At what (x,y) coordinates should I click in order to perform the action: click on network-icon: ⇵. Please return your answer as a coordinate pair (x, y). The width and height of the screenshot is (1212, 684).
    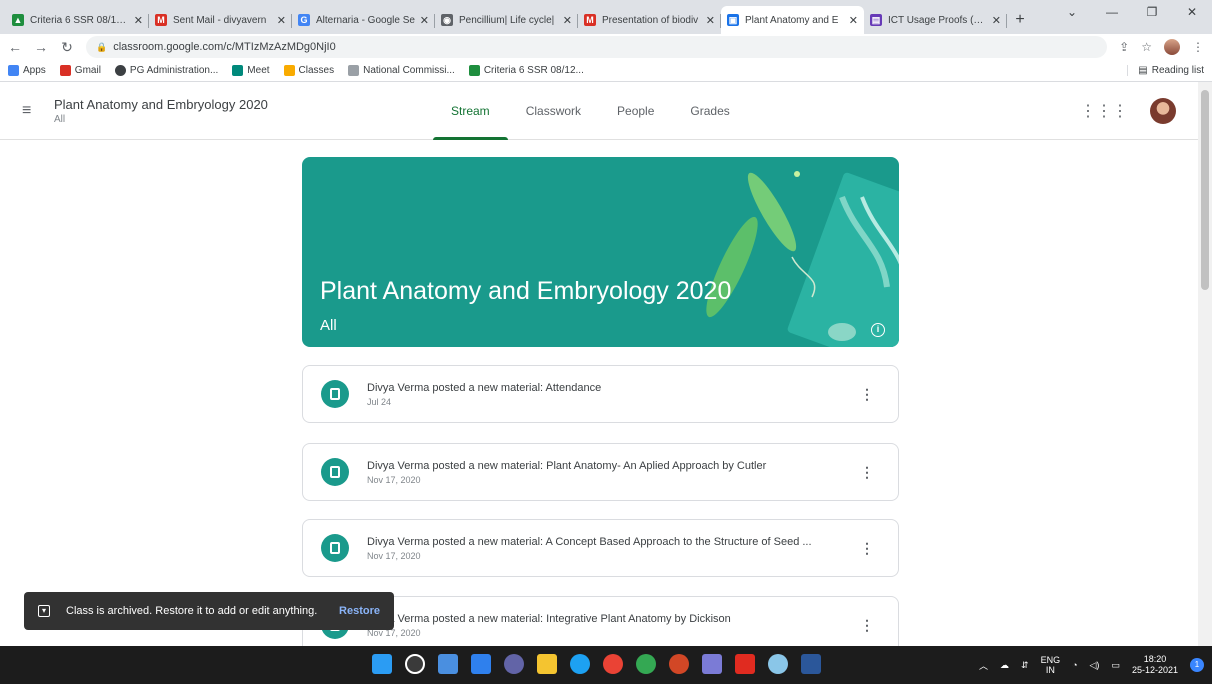
    Looking at the image, I should click on (1025, 665).